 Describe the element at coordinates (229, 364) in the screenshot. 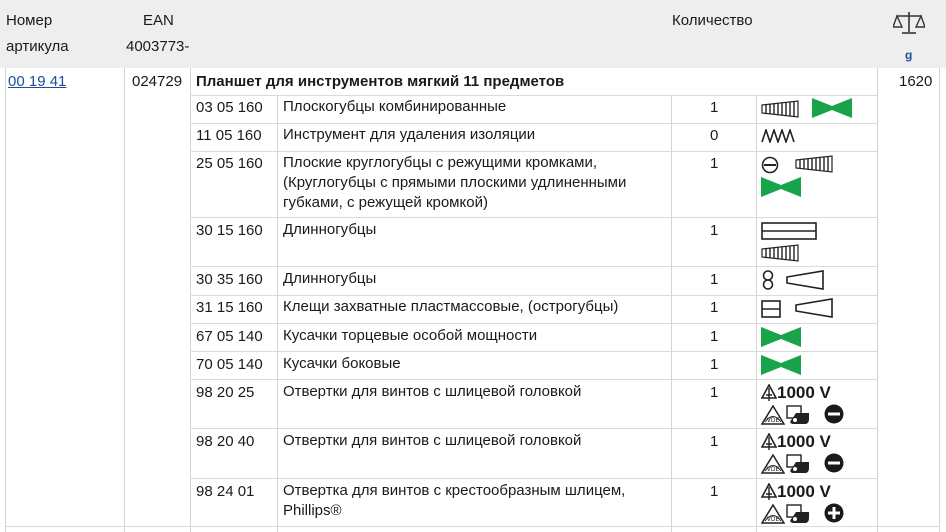

I see `item-code: 70 05 140` at that location.